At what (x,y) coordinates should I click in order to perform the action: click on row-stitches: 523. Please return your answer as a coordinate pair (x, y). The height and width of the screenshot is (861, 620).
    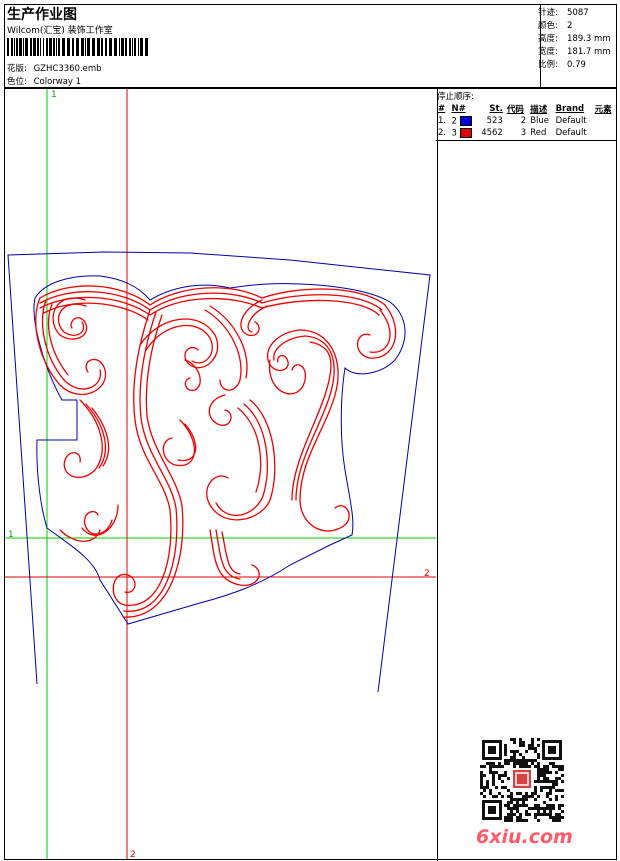
    Looking at the image, I should click on (494, 121).